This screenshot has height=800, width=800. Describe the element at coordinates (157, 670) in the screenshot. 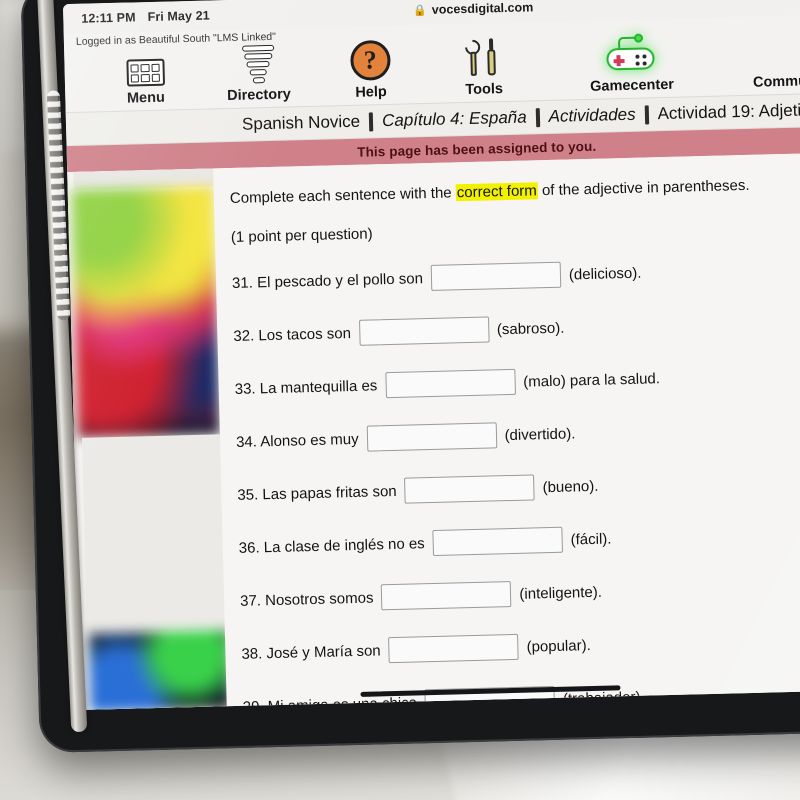

I see `reflection-colorful-lower` at that location.